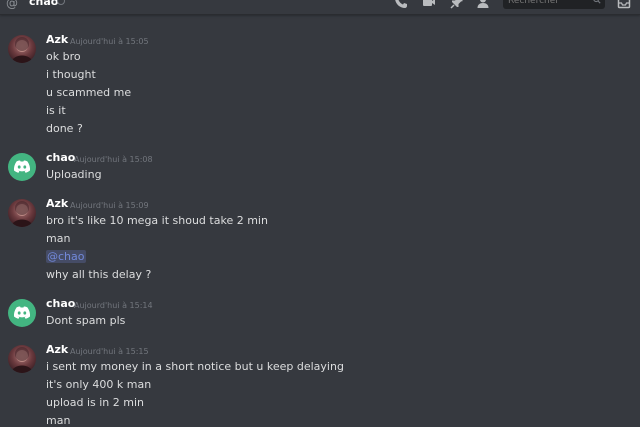 Image resolution: width=640 pixels, height=427 pixels. I want to click on message-text: is it, so click(56, 110).